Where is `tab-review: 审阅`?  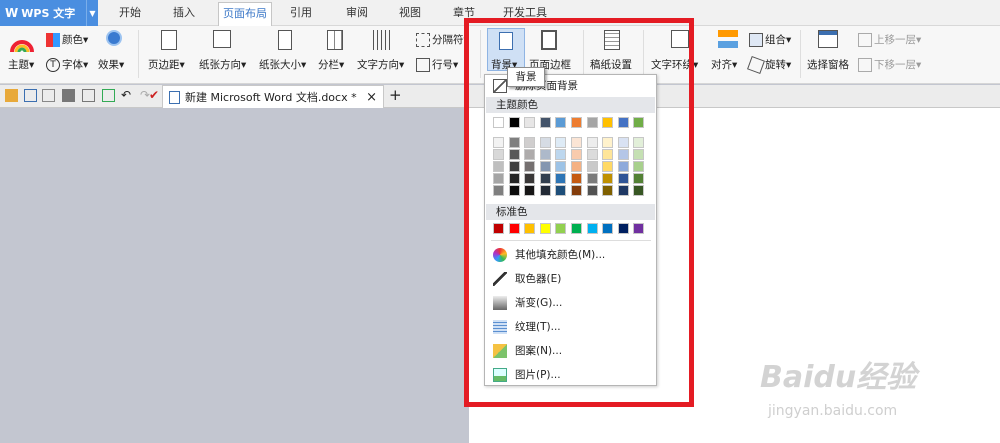
tab-review: 审阅 is located at coordinates (357, 13).